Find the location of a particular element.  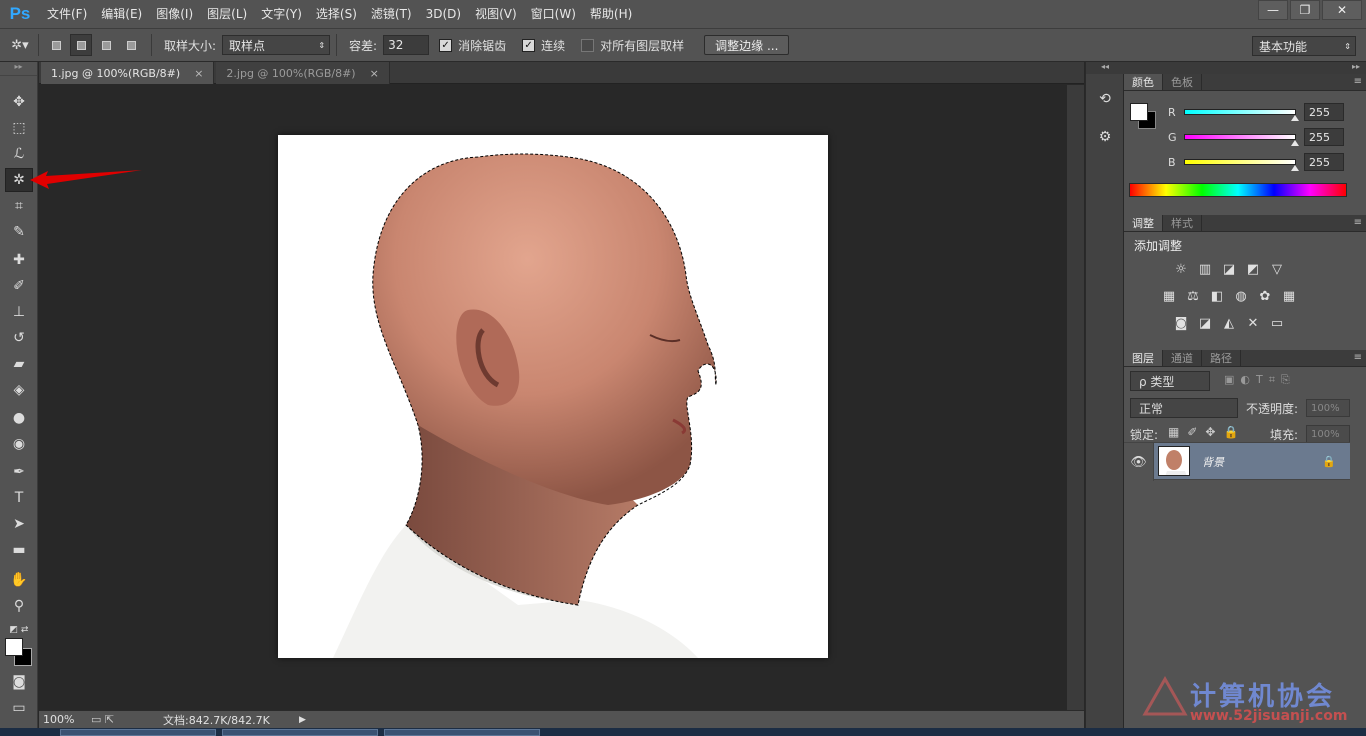

menu-type: 文字(Y) is located at coordinates (281, 14).